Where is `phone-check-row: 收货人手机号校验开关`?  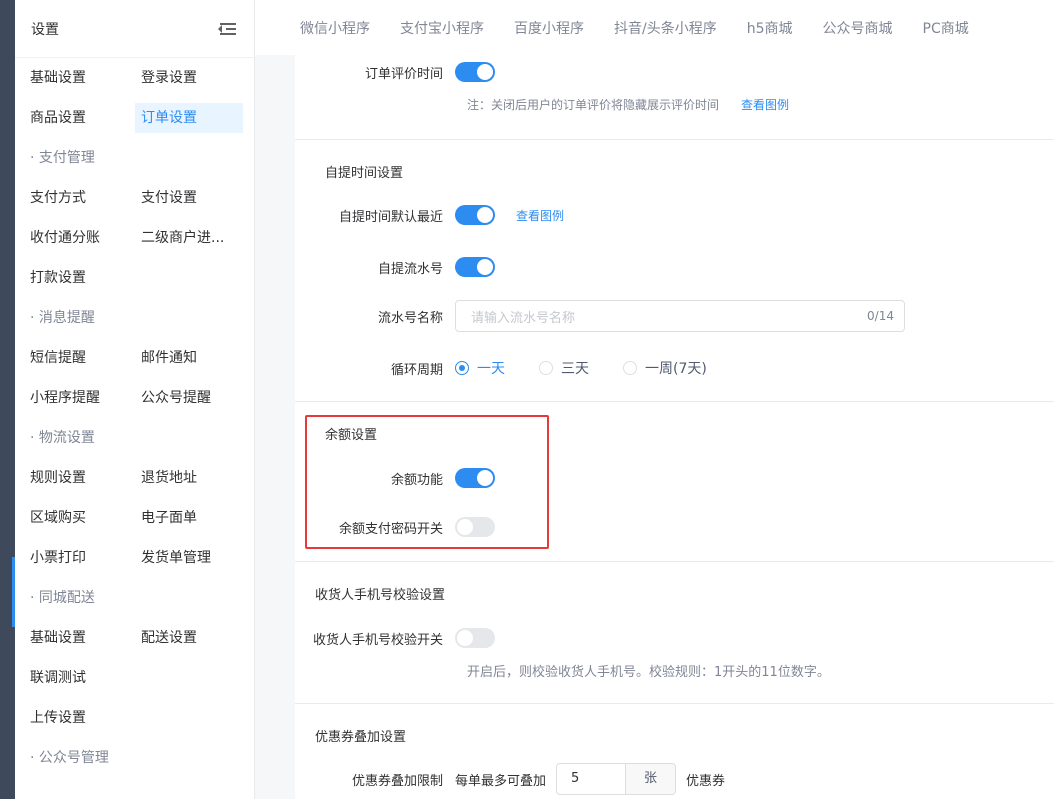 phone-check-row: 收货人手机号校验开关 is located at coordinates (395, 638).